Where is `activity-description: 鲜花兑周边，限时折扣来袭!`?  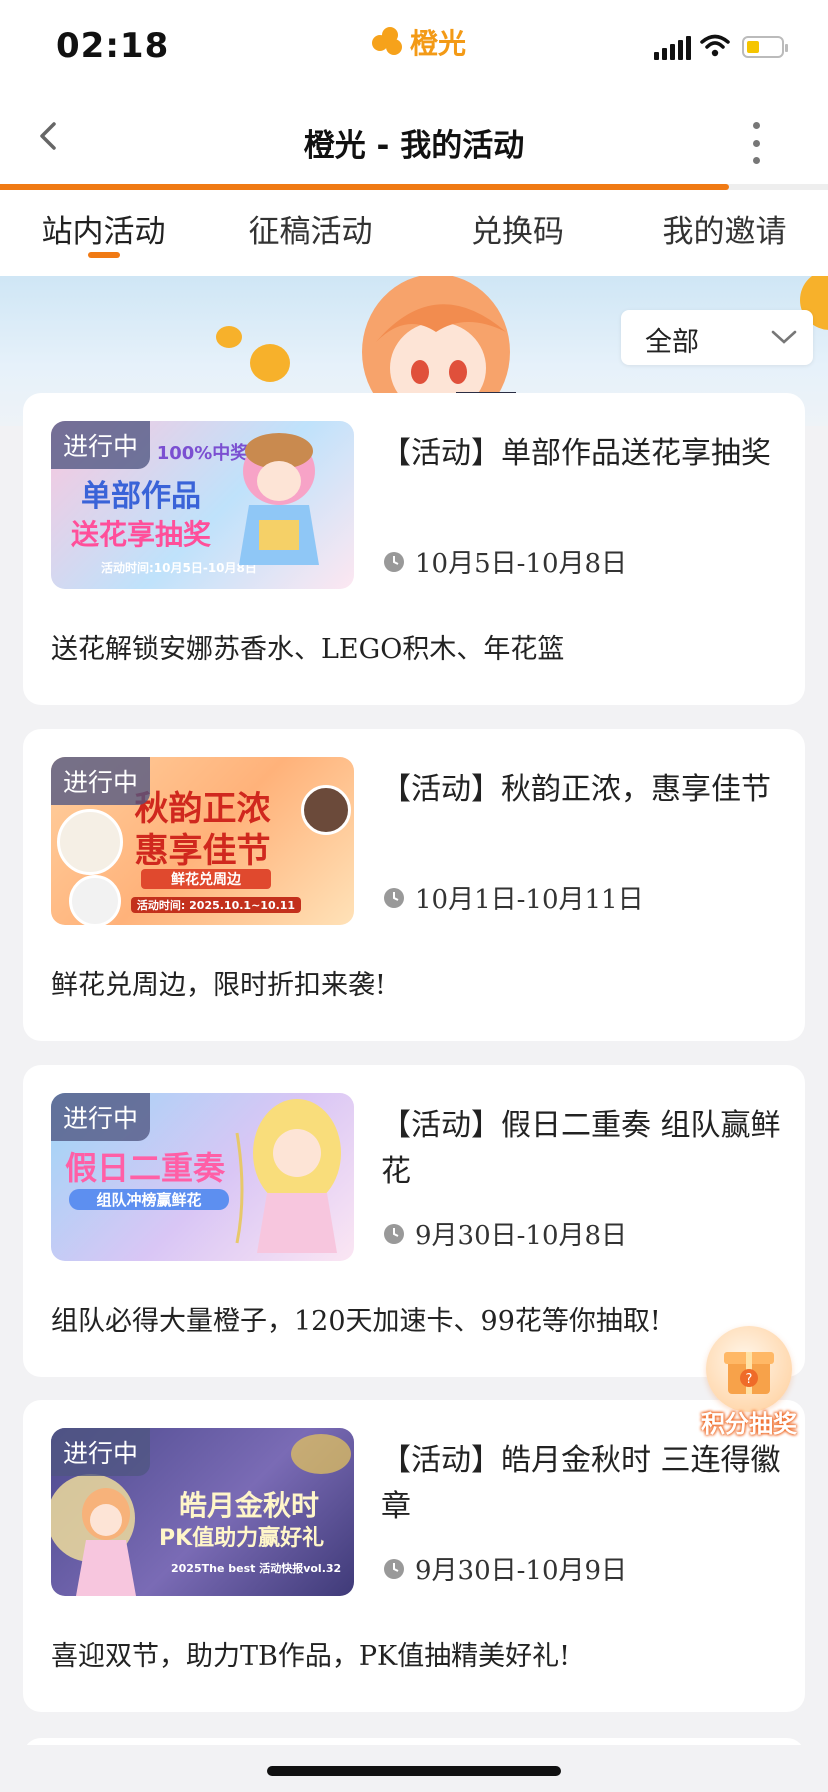
activity-description: 鲜花兑周边，限时折扣来袭! is located at coordinates (218, 985).